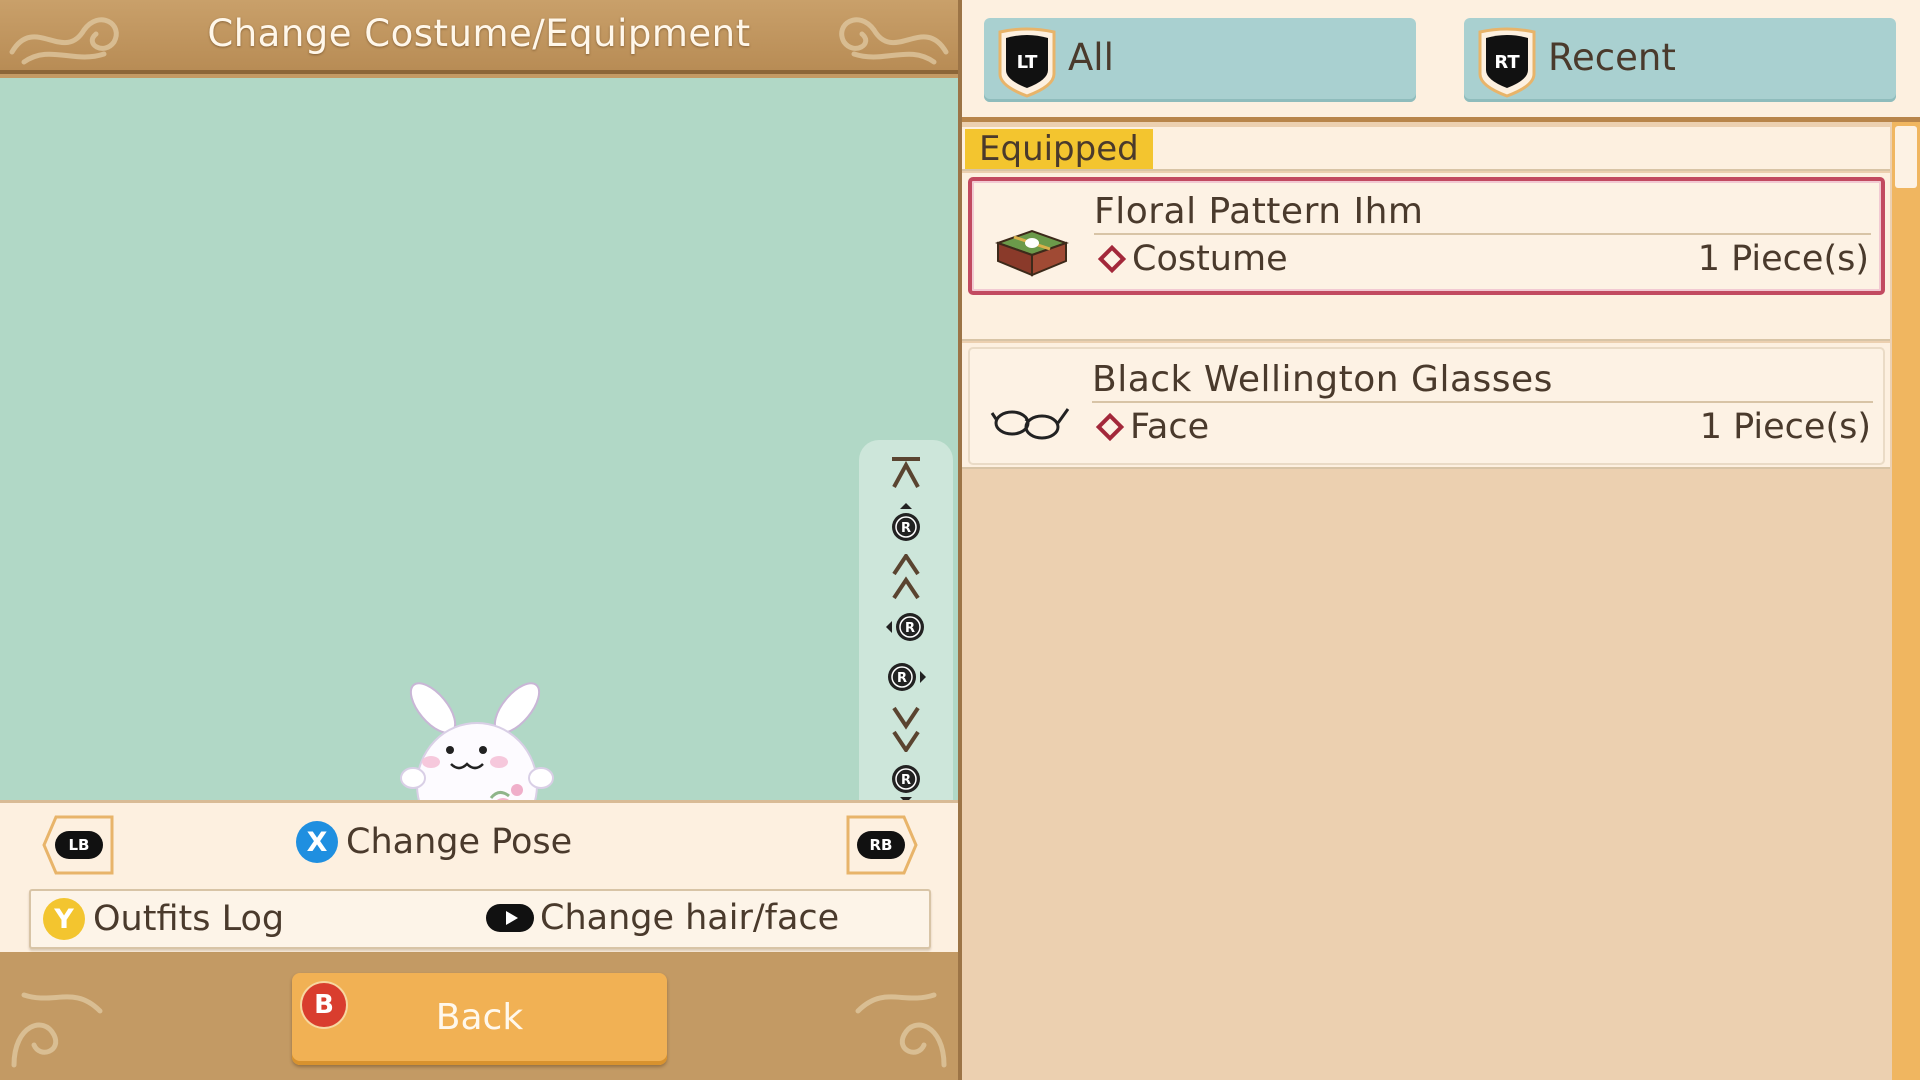 Image resolution: width=1920 pixels, height=1080 pixels. What do you see at coordinates (1680, 60) in the screenshot?
I see `tab-recent: RT Recent` at bounding box center [1680, 60].